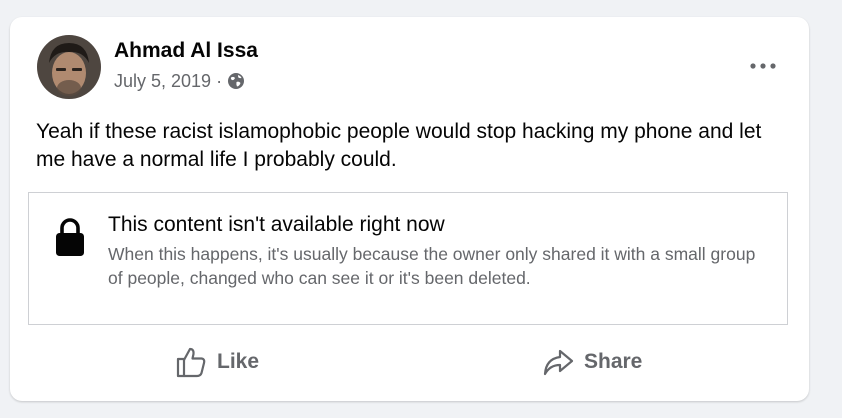 The width and height of the screenshot is (842, 418). What do you see at coordinates (69, 67) in the screenshot?
I see `avatar` at bounding box center [69, 67].